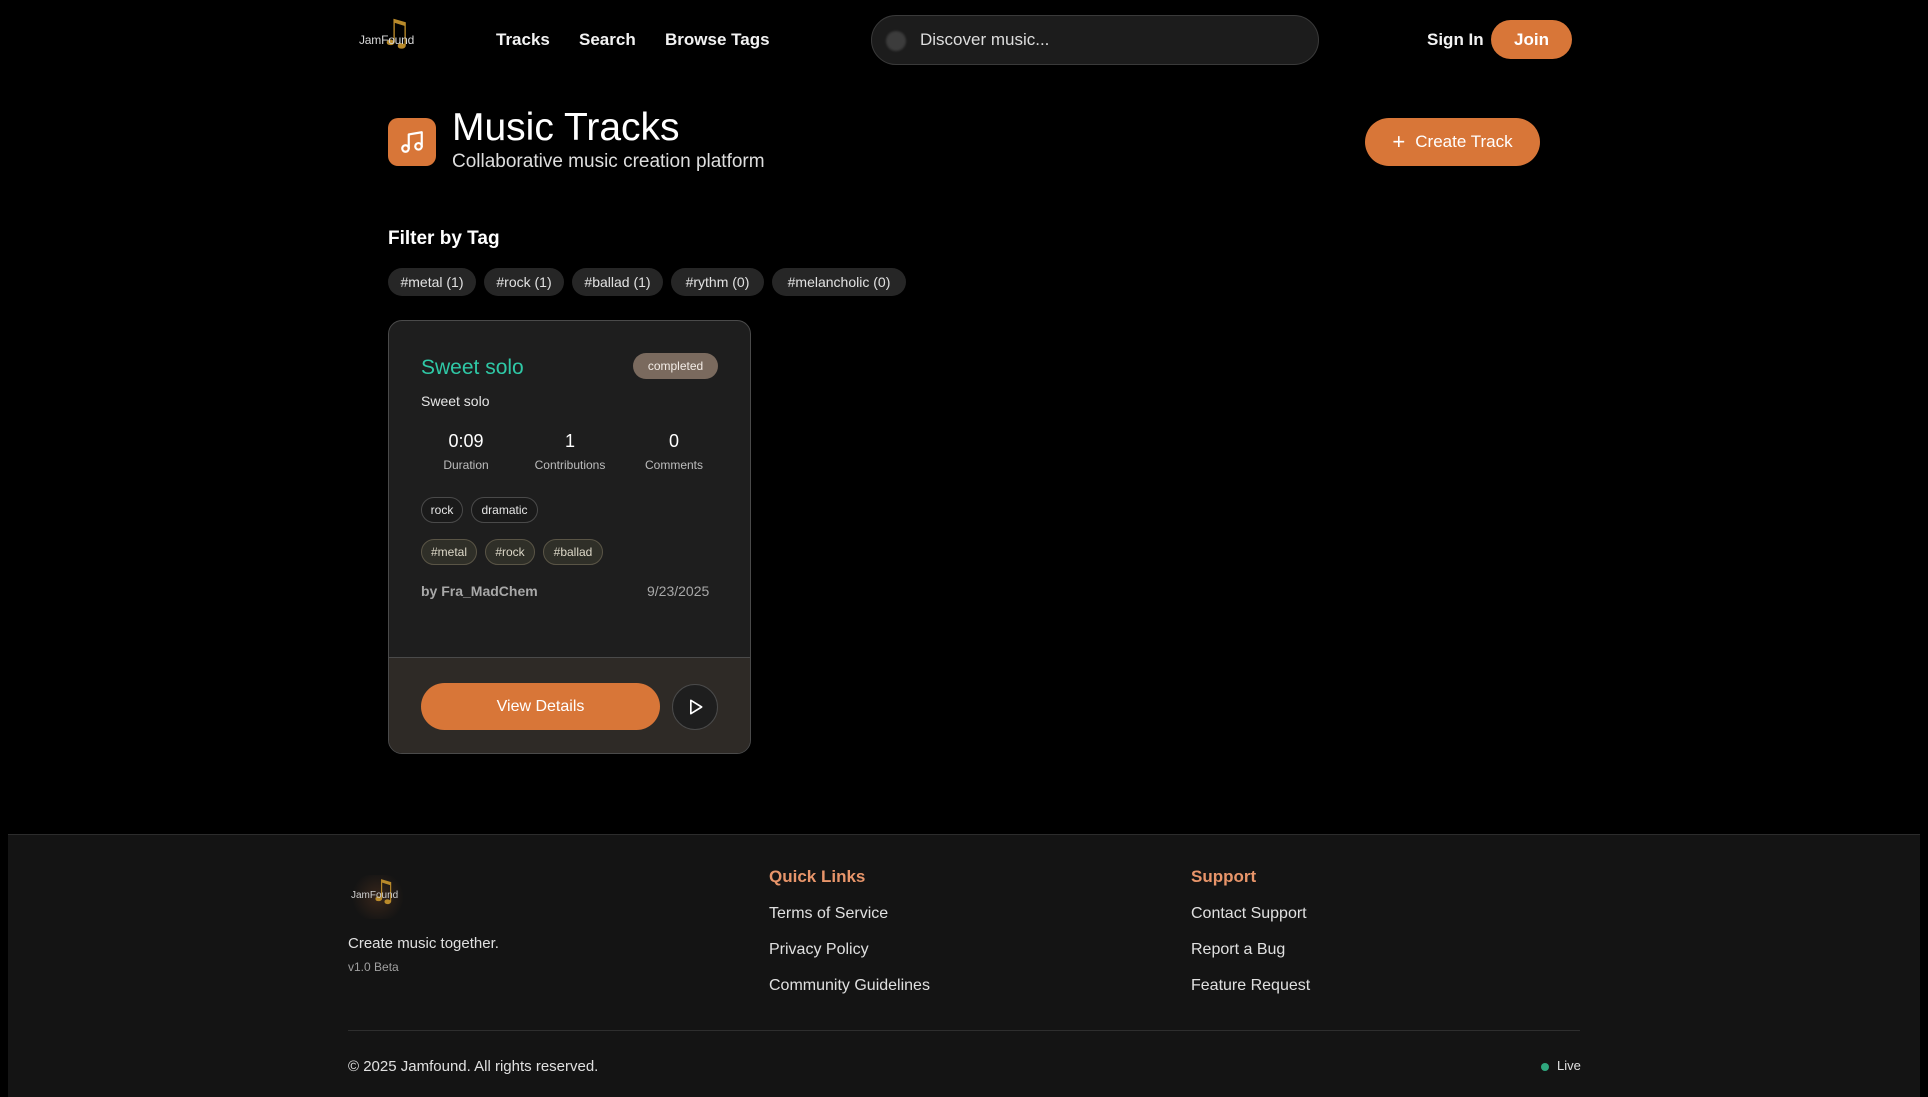  What do you see at coordinates (673, 441) in the screenshot?
I see `stat-value: 0` at bounding box center [673, 441].